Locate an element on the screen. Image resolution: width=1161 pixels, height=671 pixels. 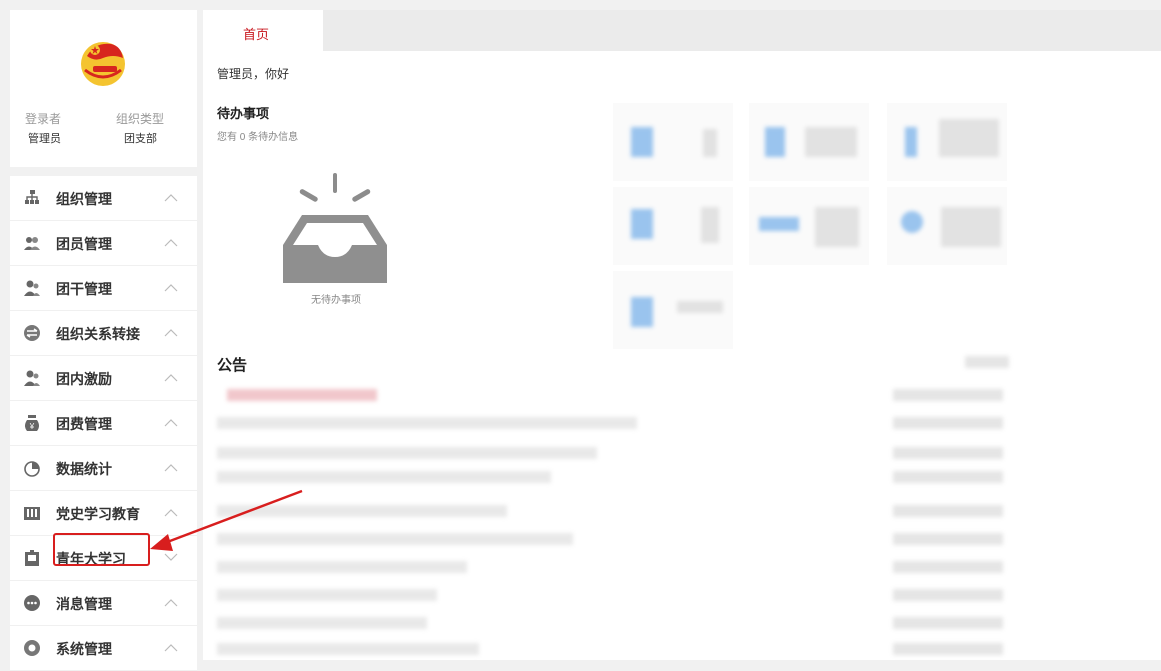
tab-bar-empty is located at coordinates (742, 30).